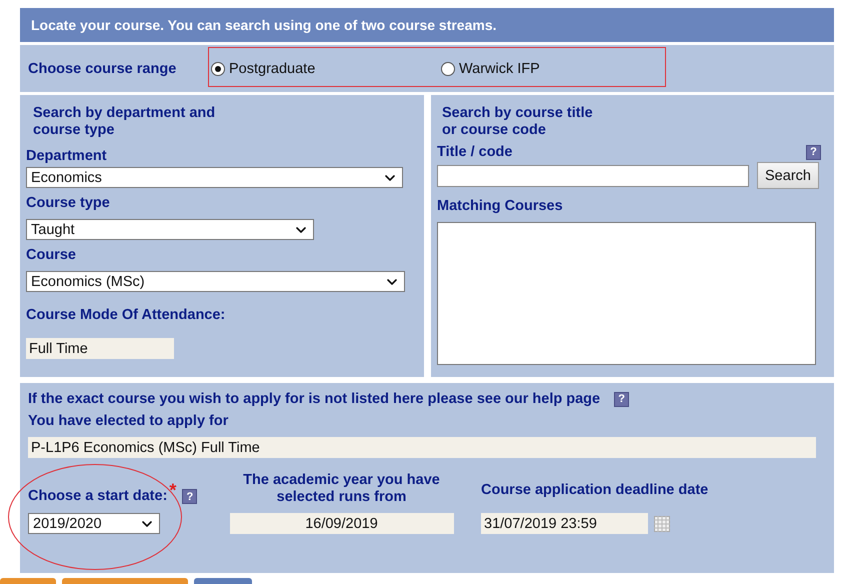 The height and width of the screenshot is (584, 856). Describe the element at coordinates (422, 447) in the screenshot. I see `elected-course-field: P-L1P6 Economics (MSc) Full Time` at that location.